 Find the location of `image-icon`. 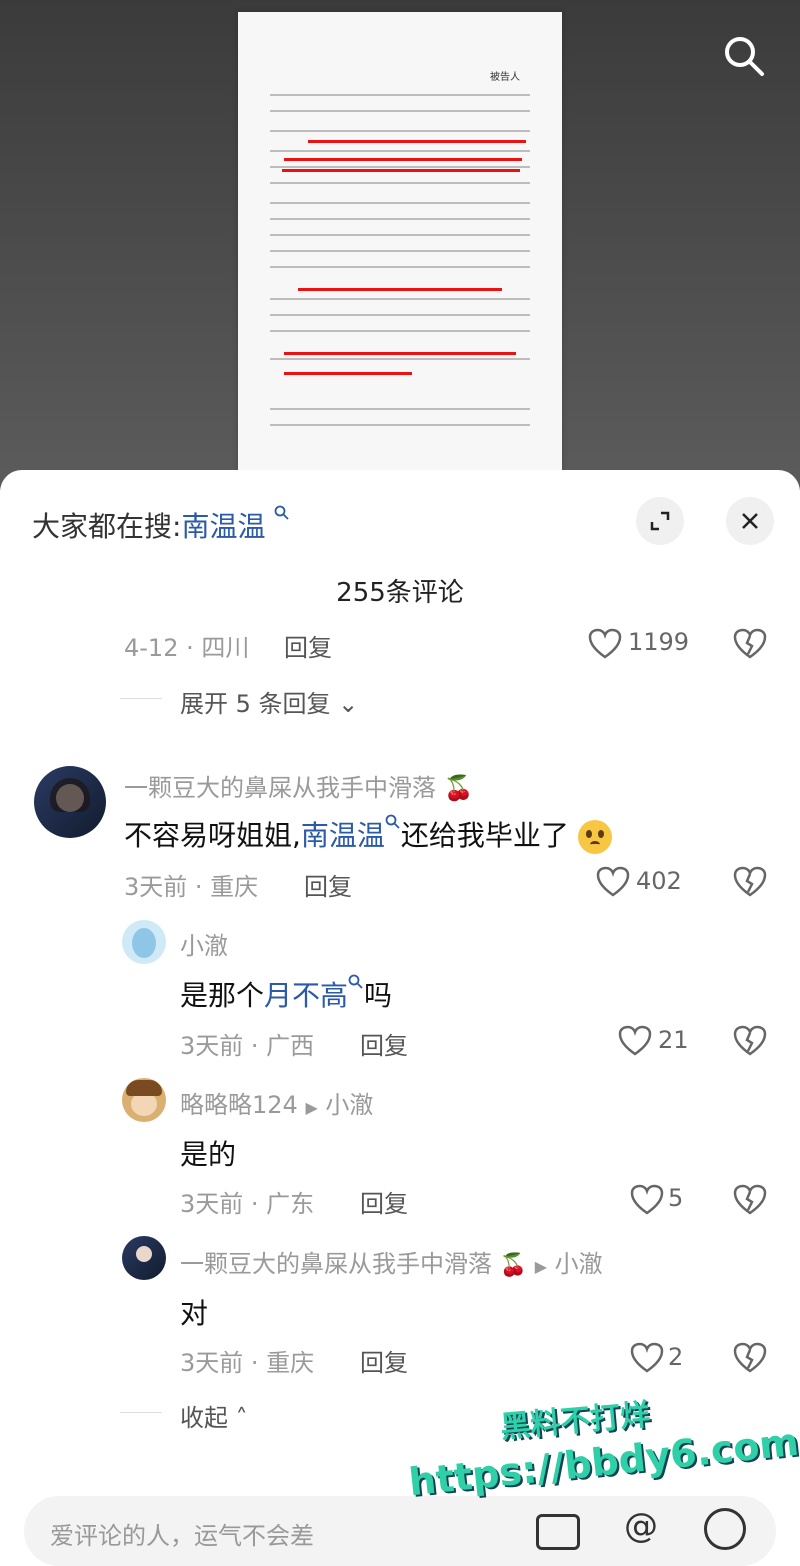

image-icon is located at coordinates (558, 1532).